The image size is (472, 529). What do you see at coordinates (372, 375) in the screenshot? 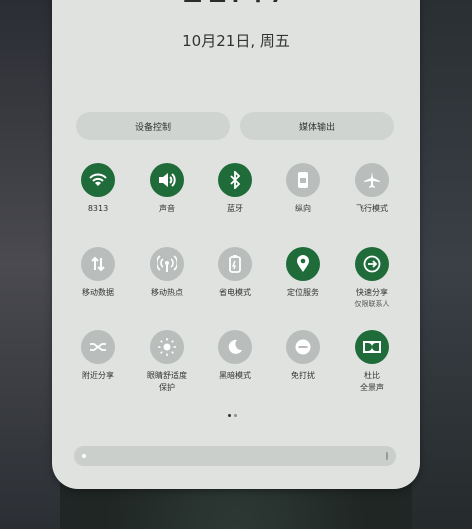
I see `tile-label: 杜比` at bounding box center [372, 375].